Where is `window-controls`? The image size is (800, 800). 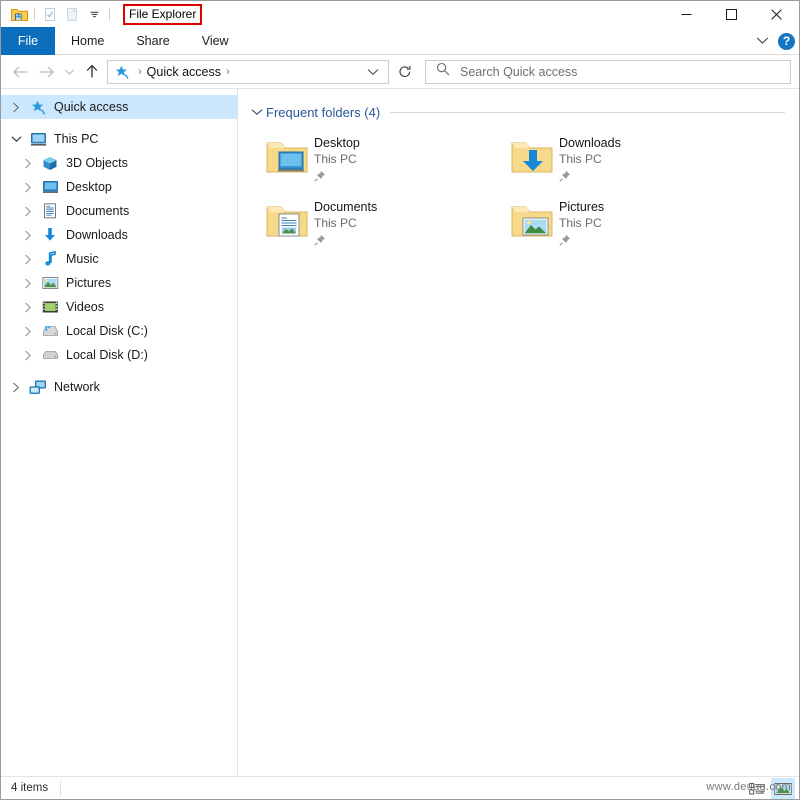 window-controls is located at coordinates (731, 14).